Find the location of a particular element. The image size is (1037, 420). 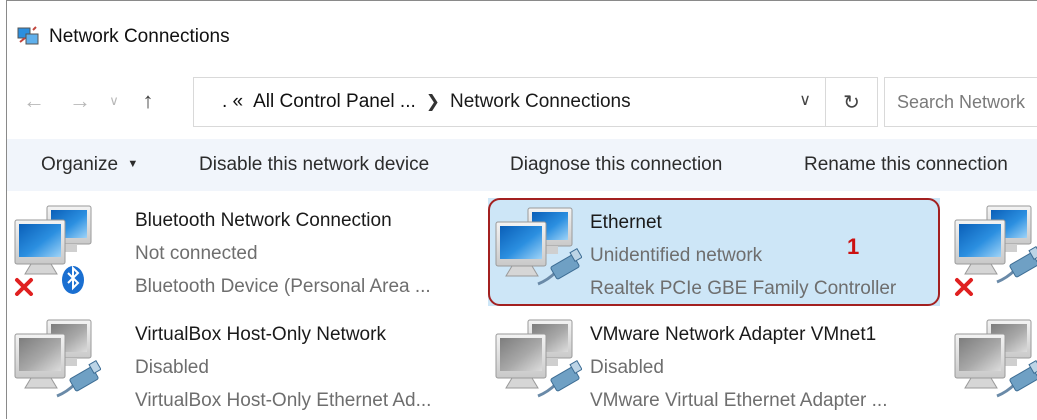

connection-item-partial-disconnected is located at coordinates (992, 250).